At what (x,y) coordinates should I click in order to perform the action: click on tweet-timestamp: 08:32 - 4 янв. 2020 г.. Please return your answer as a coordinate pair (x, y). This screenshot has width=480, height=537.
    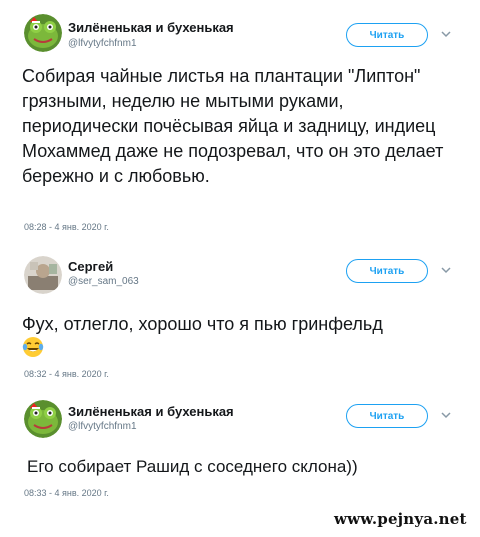
    Looking at the image, I should click on (66, 374).